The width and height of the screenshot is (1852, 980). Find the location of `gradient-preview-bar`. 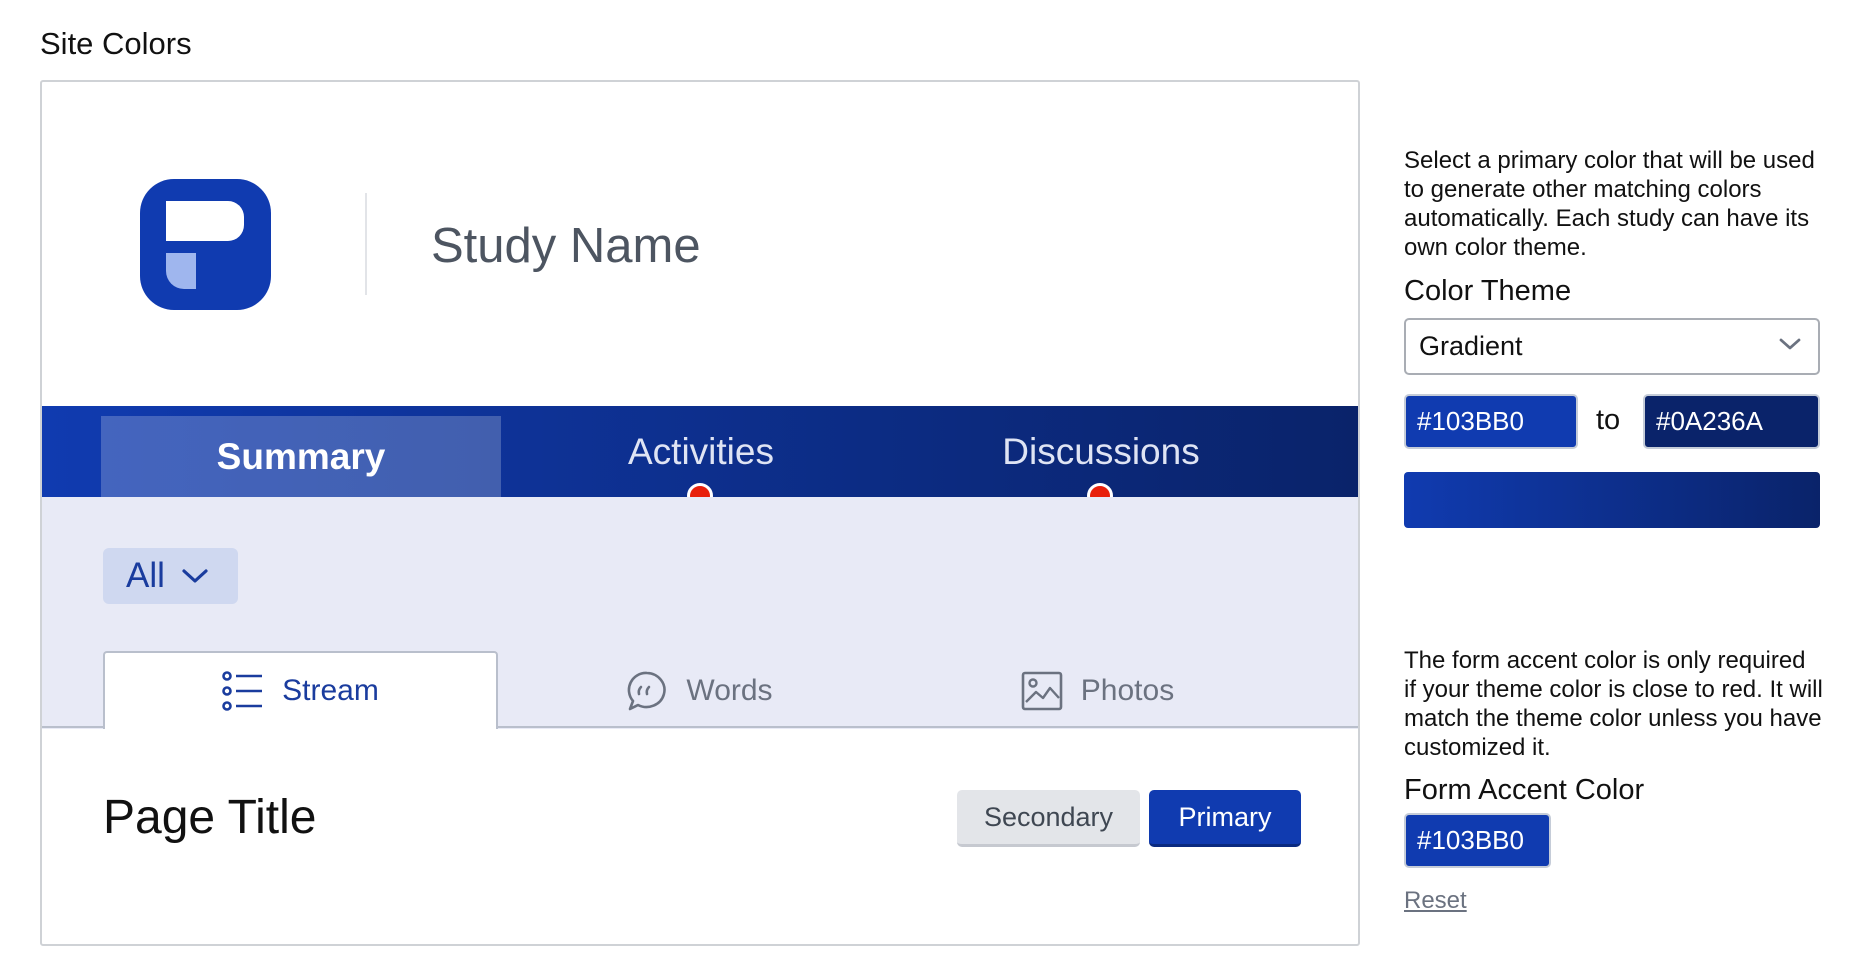

gradient-preview-bar is located at coordinates (1612, 500).